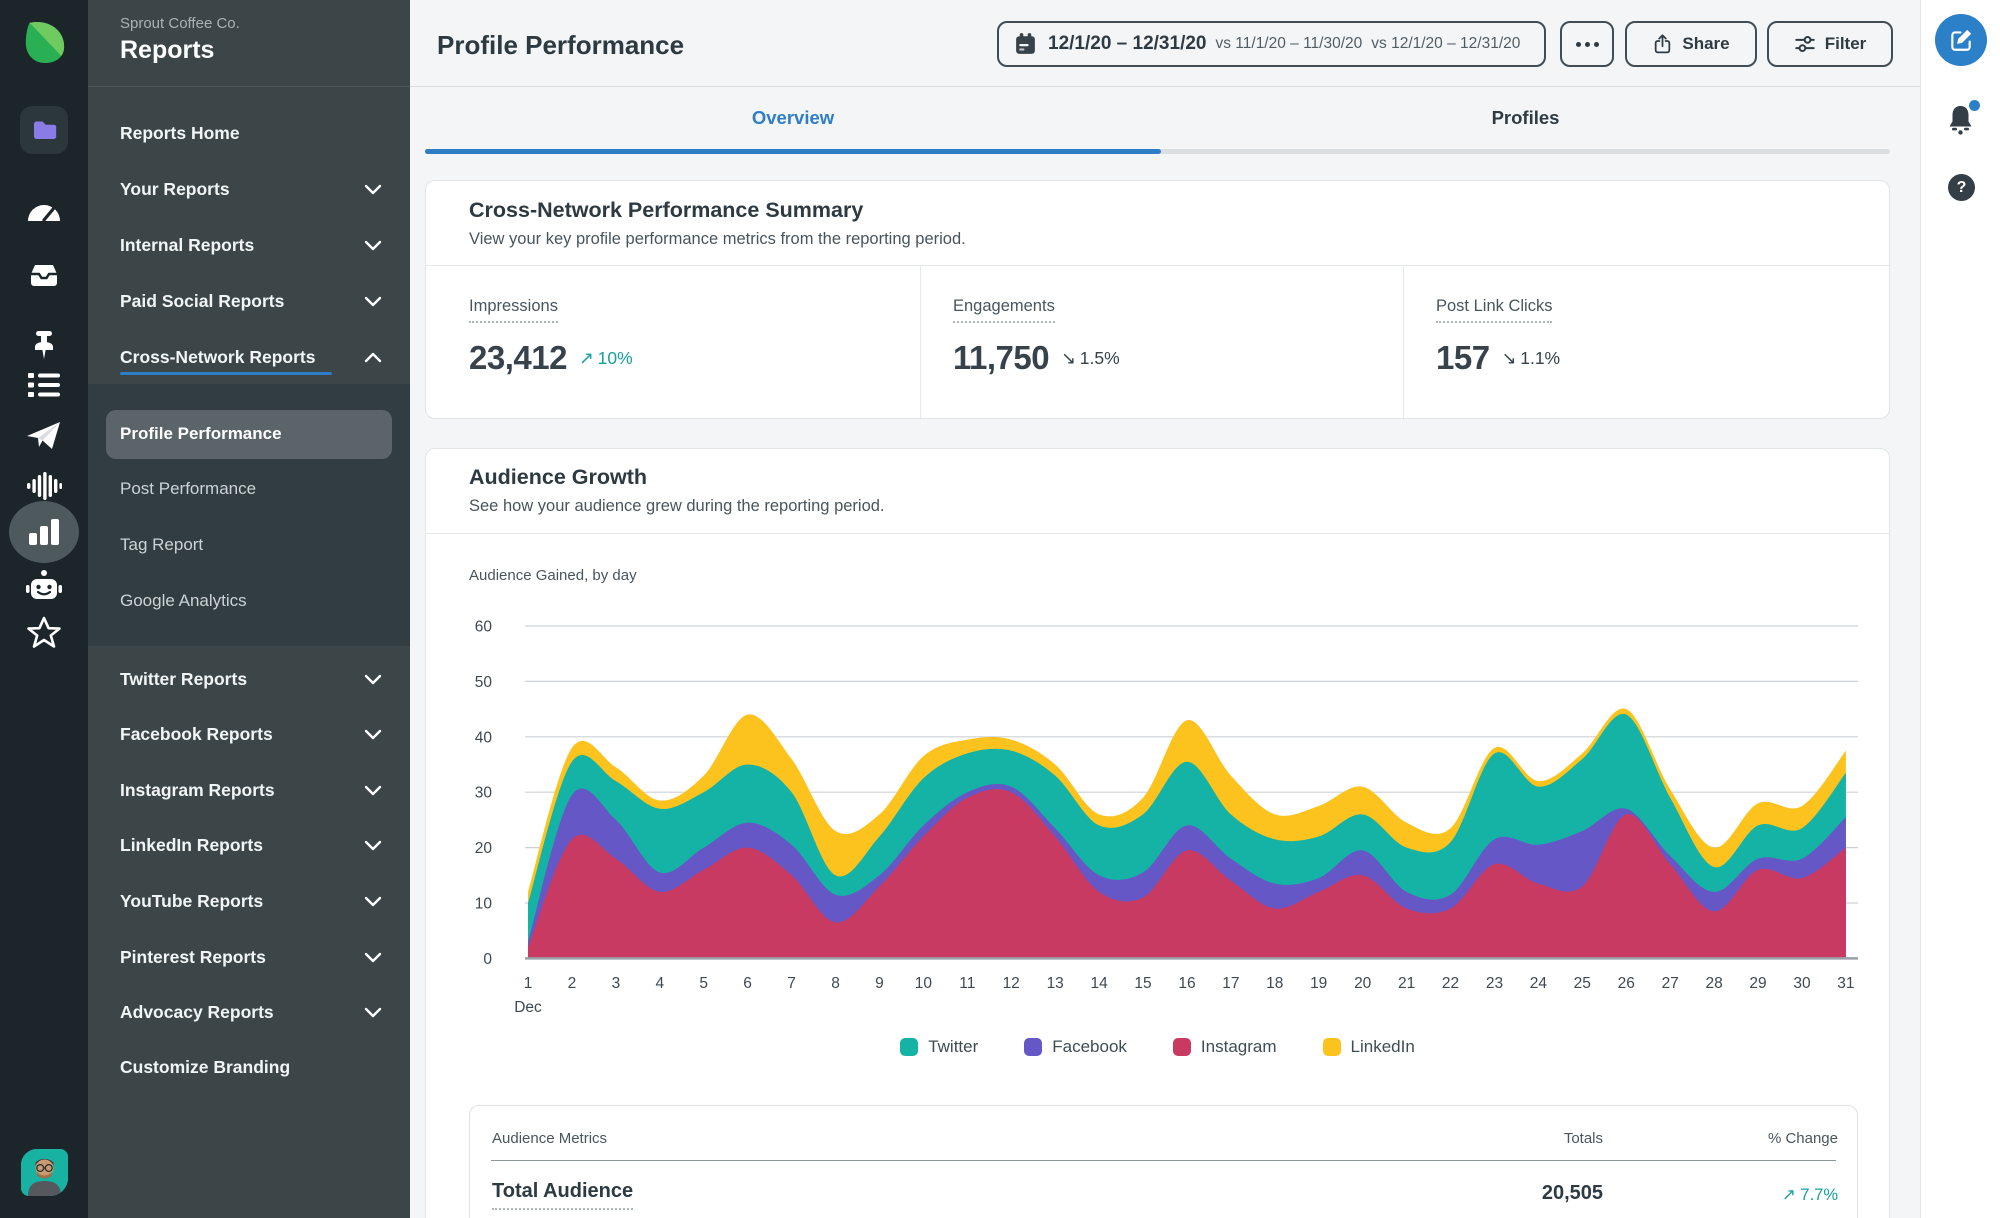 The width and height of the screenshot is (2000, 1218). What do you see at coordinates (1463, 357) in the screenshot?
I see `metric-value: 157` at bounding box center [1463, 357].